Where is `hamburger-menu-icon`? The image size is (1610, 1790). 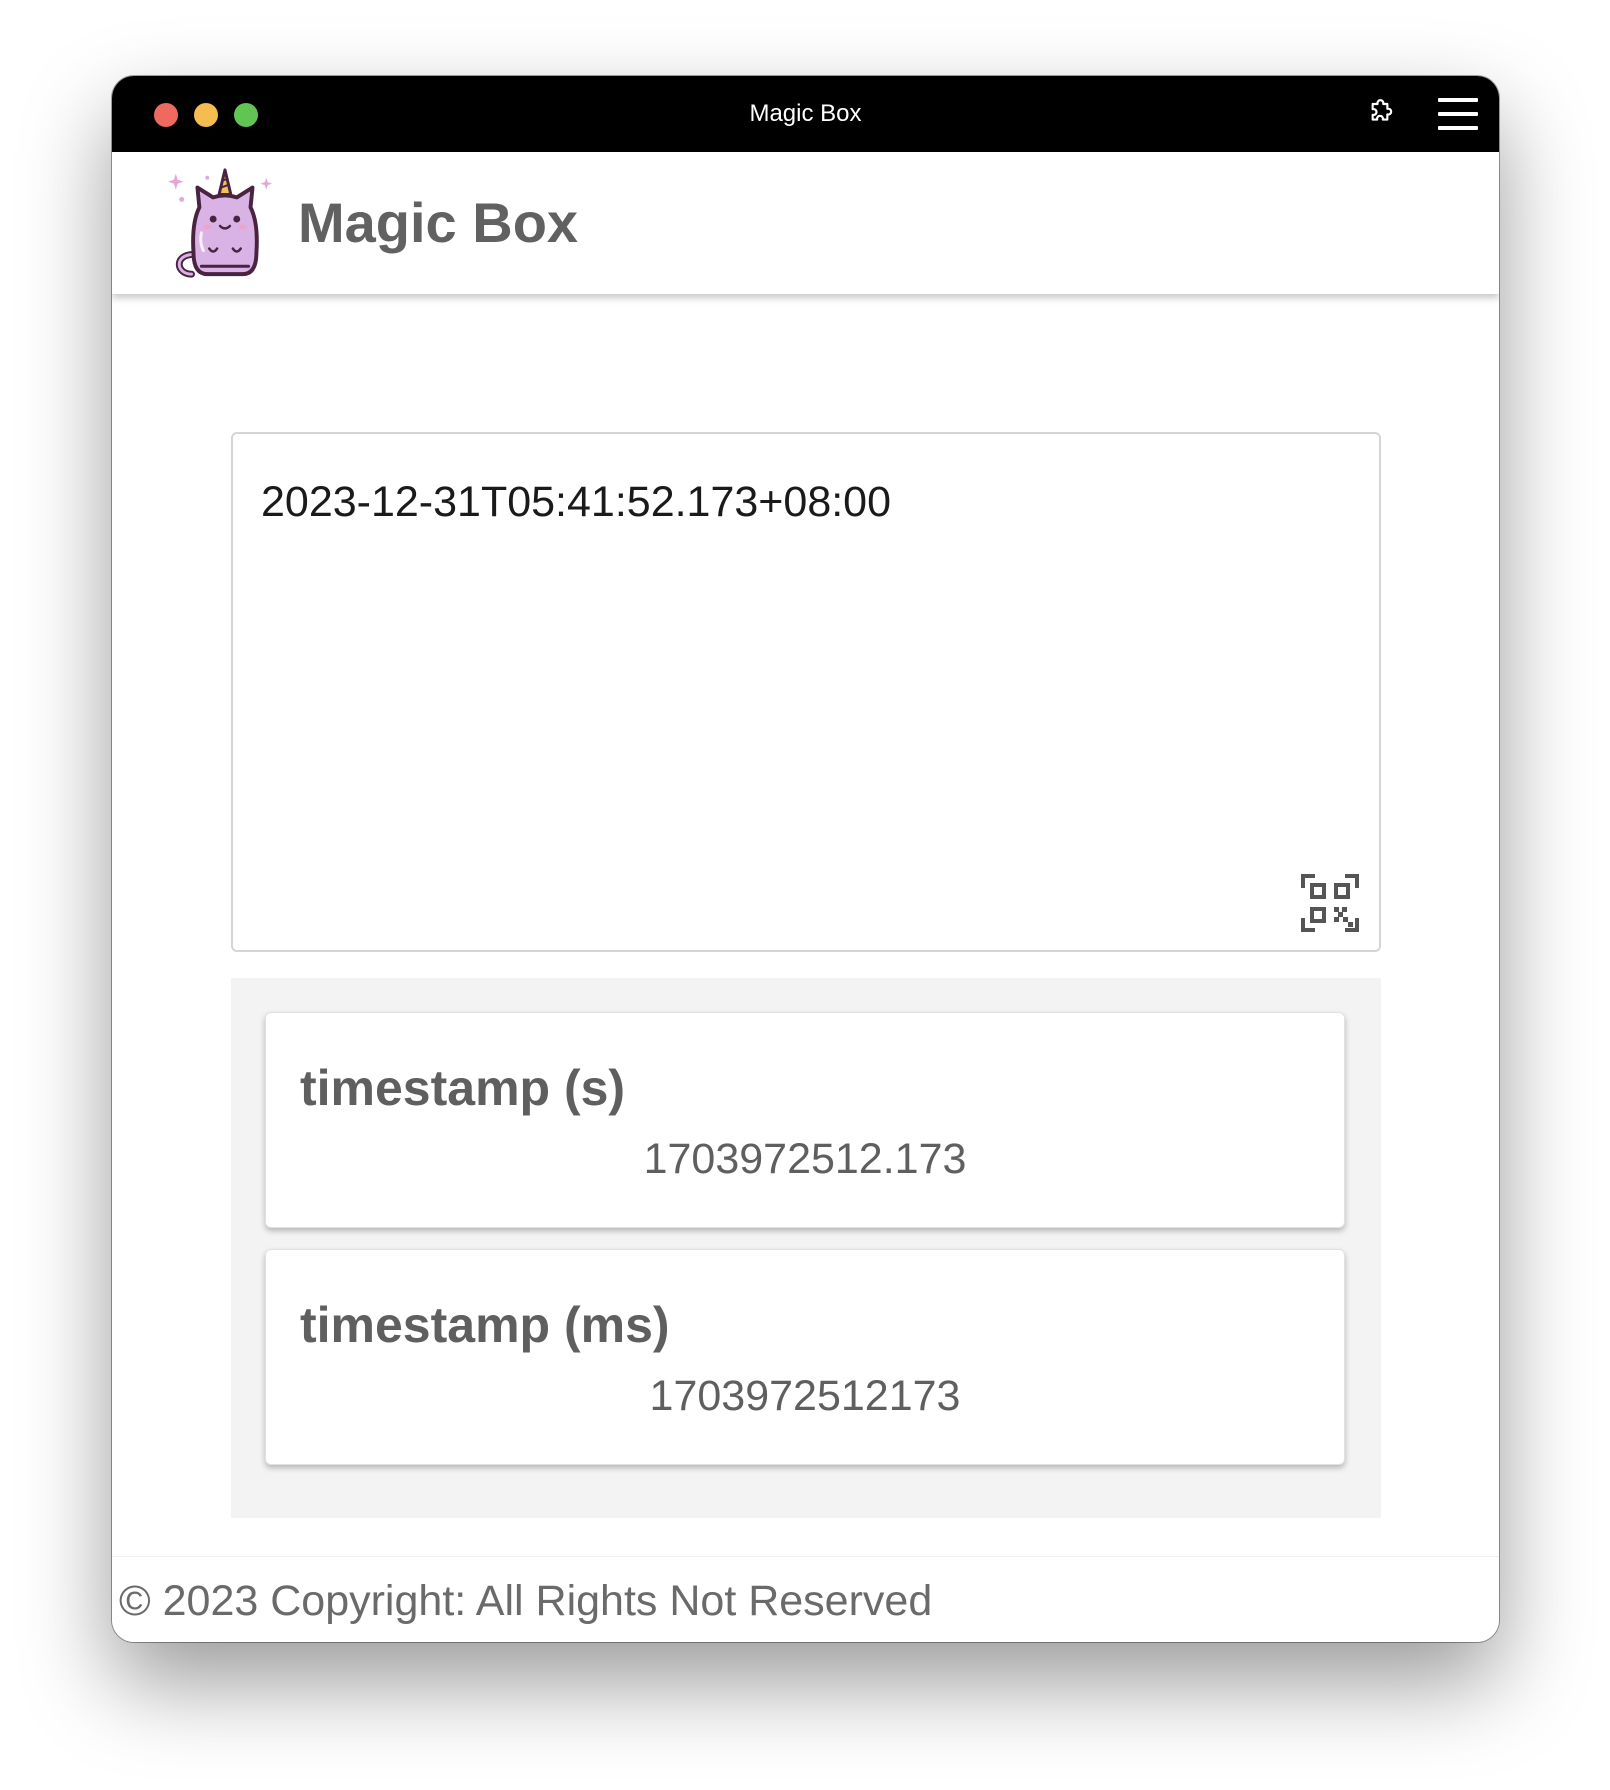
hamburger-menu-icon is located at coordinates (1458, 114).